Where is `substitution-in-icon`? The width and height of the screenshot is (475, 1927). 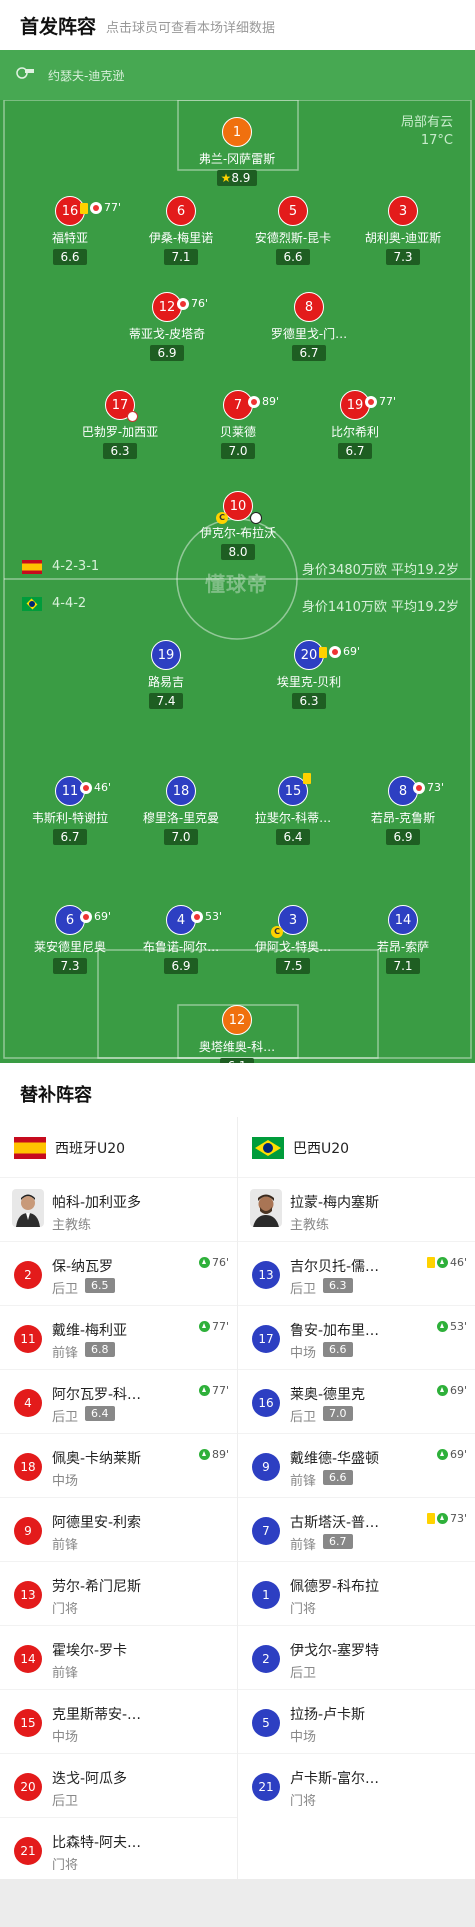 substitution-in-icon is located at coordinates (442, 1518).